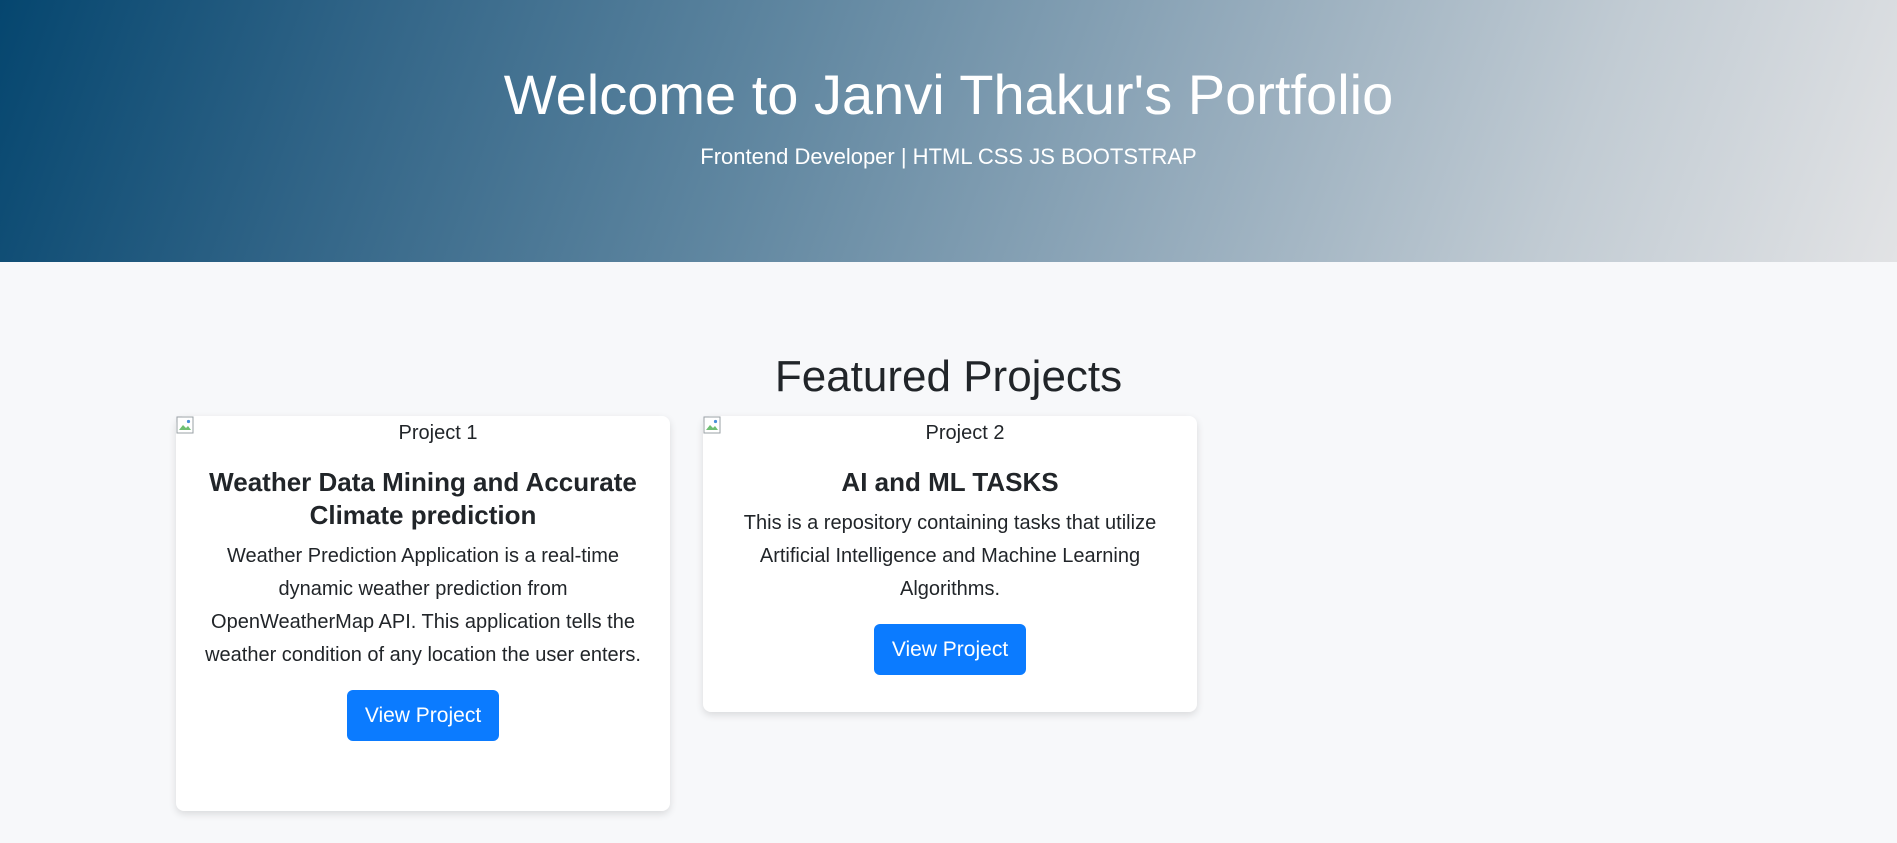  What do you see at coordinates (965, 433) in the screenshot?
I see `project-image-alt: Project 2` at bounding box center [965, 433].